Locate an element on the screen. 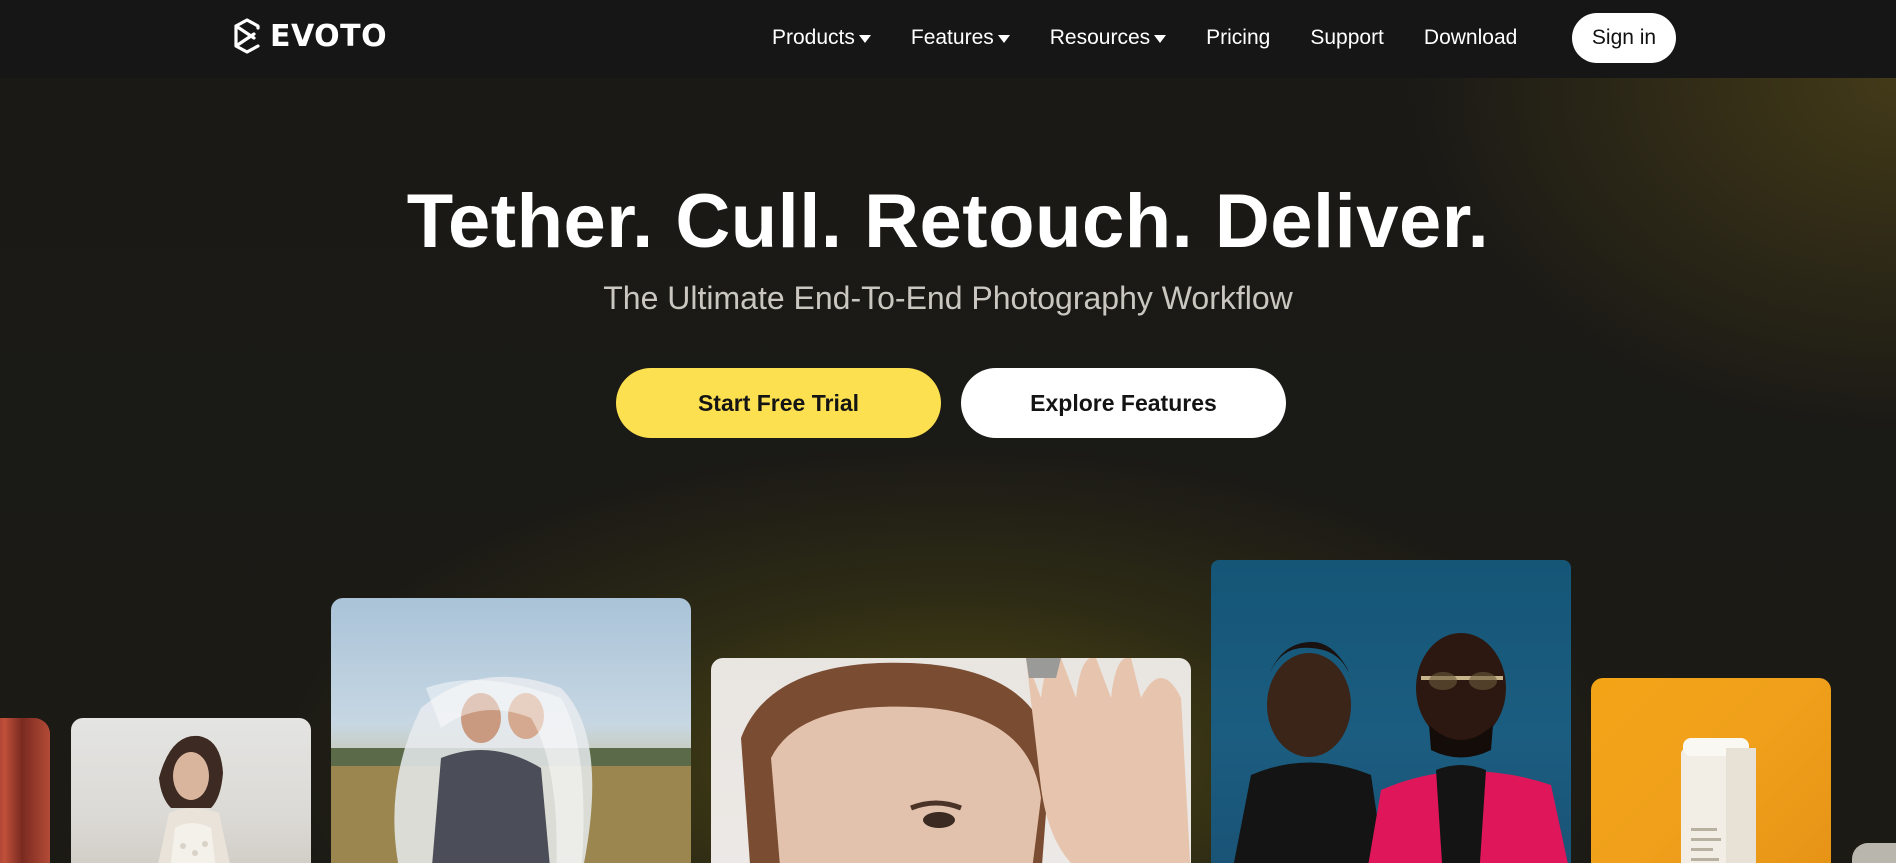 The width and height of the screenshot is (1896, 863). showcase-image-two-men is located at coordinates (1391, 711).